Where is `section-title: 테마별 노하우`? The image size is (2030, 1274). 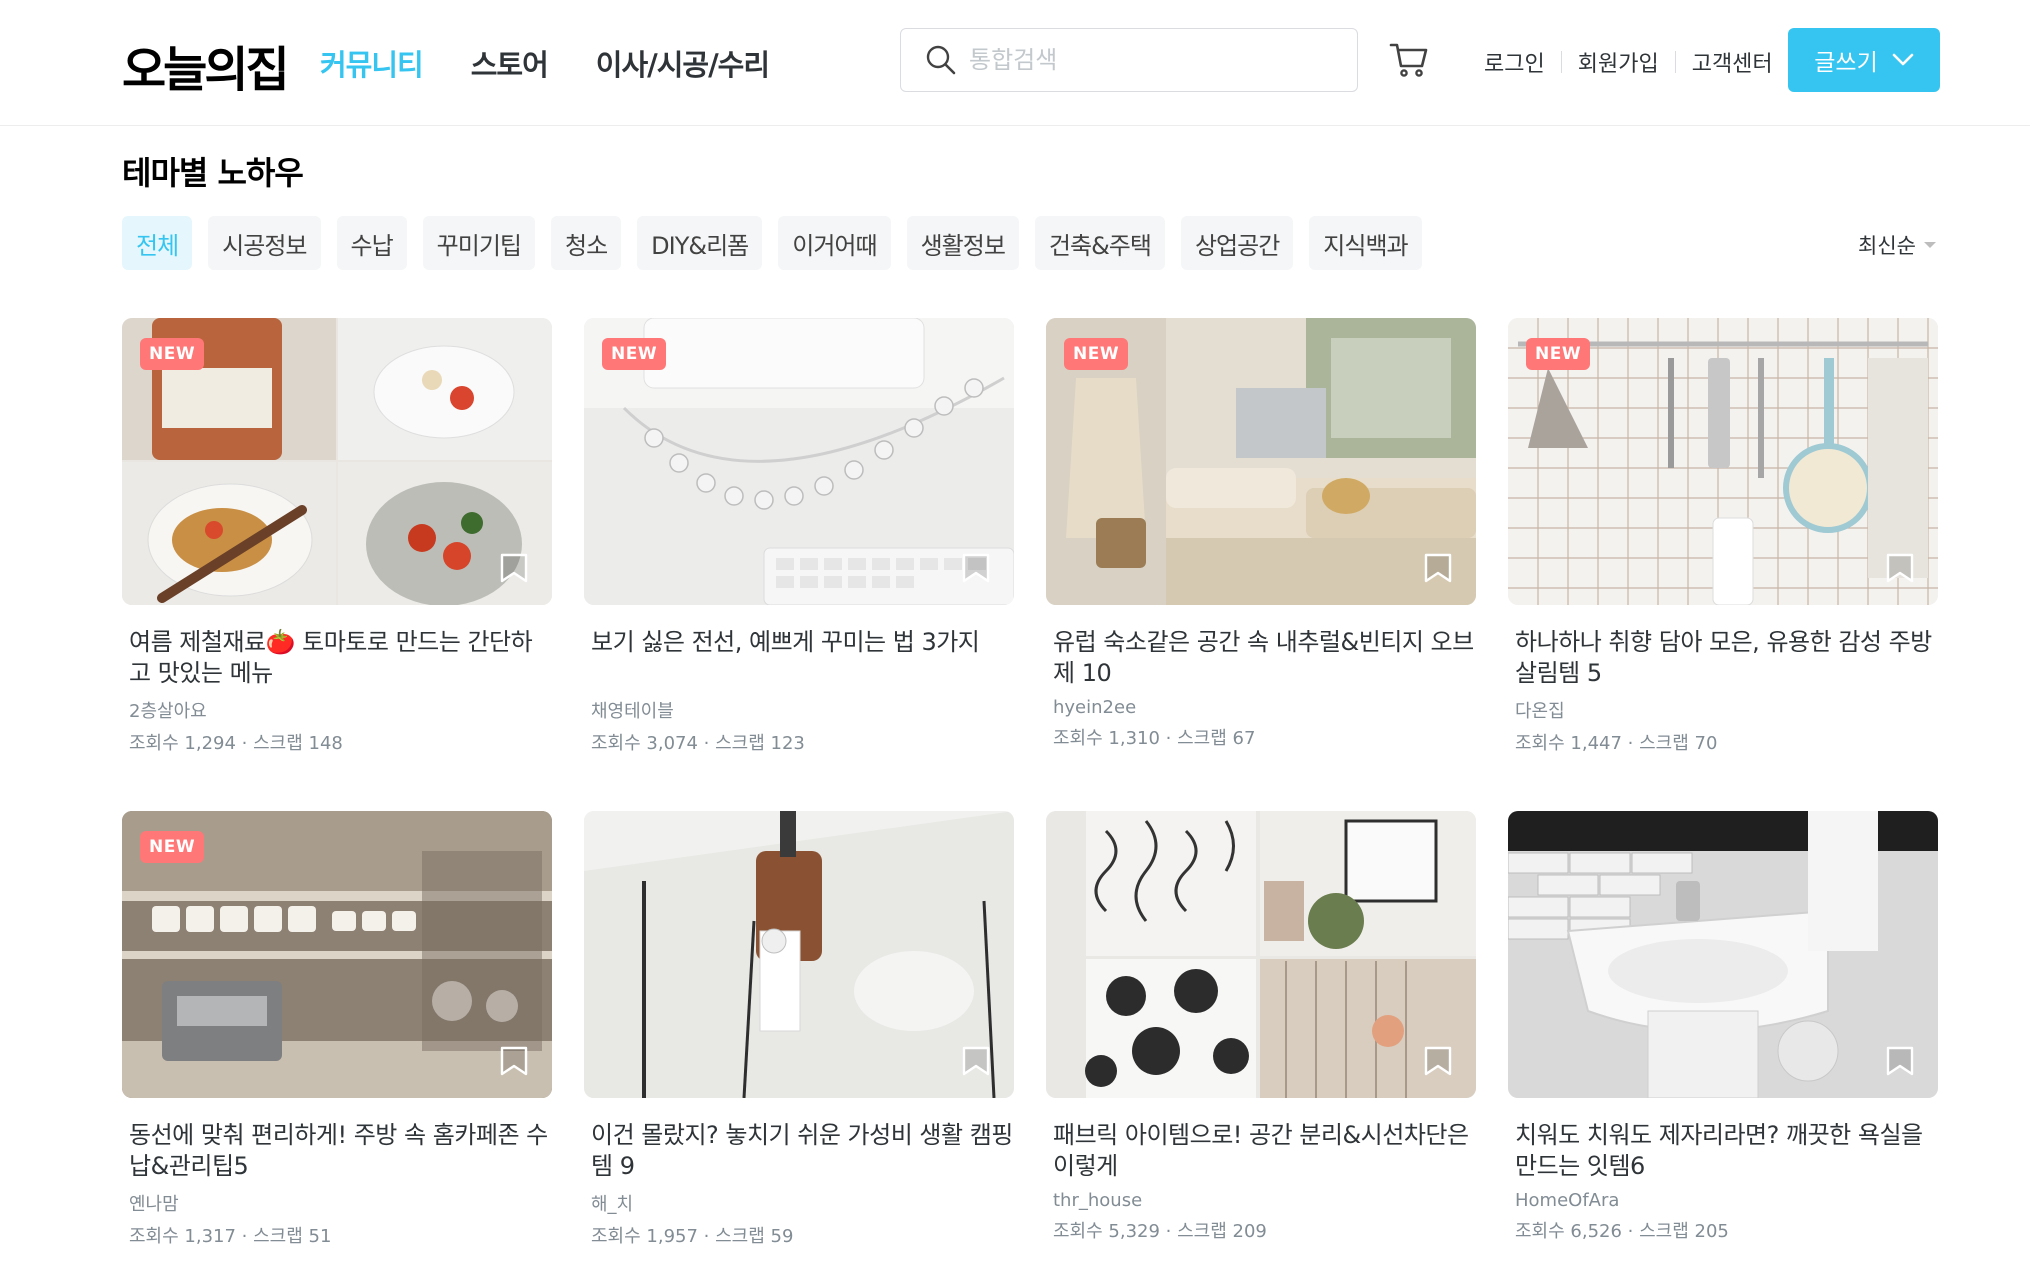
section-title: 테마별 노하우 is located at coordinates (213, 173).